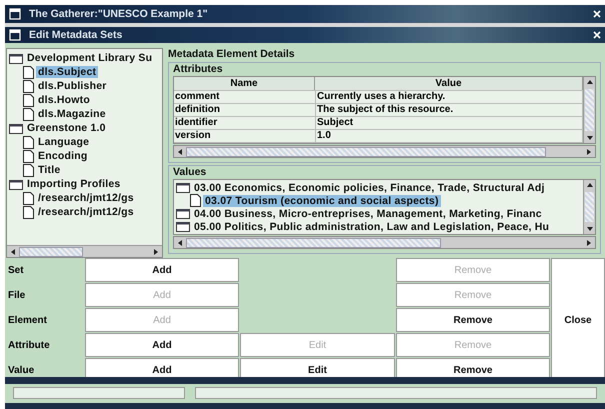 Image resolution: width=605 pixels, height=409 pixels. What do you see at coordinates (64, 100) in the screenshot?
I see `tree-item: dls.Howto` at bounding box center [64, 100].